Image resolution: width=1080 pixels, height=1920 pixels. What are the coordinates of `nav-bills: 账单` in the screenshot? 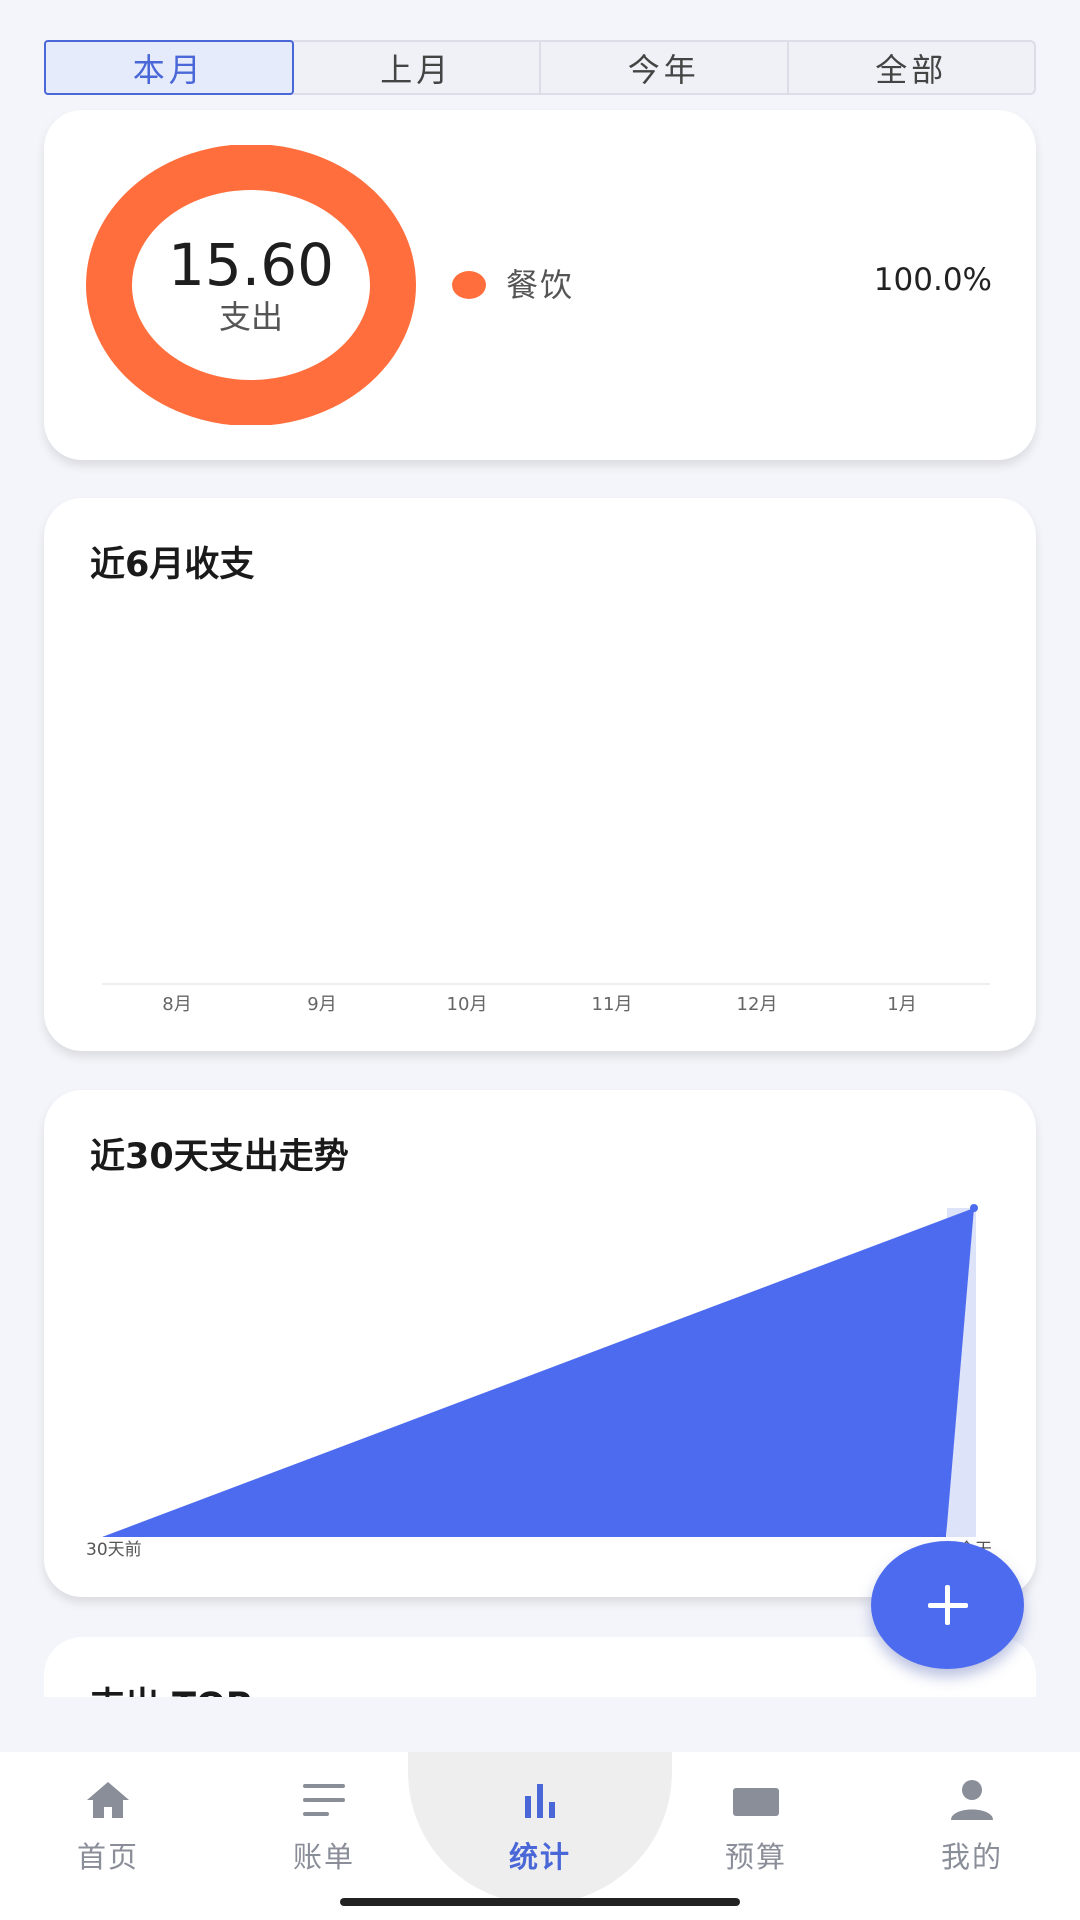 It's located at (324, 1831).